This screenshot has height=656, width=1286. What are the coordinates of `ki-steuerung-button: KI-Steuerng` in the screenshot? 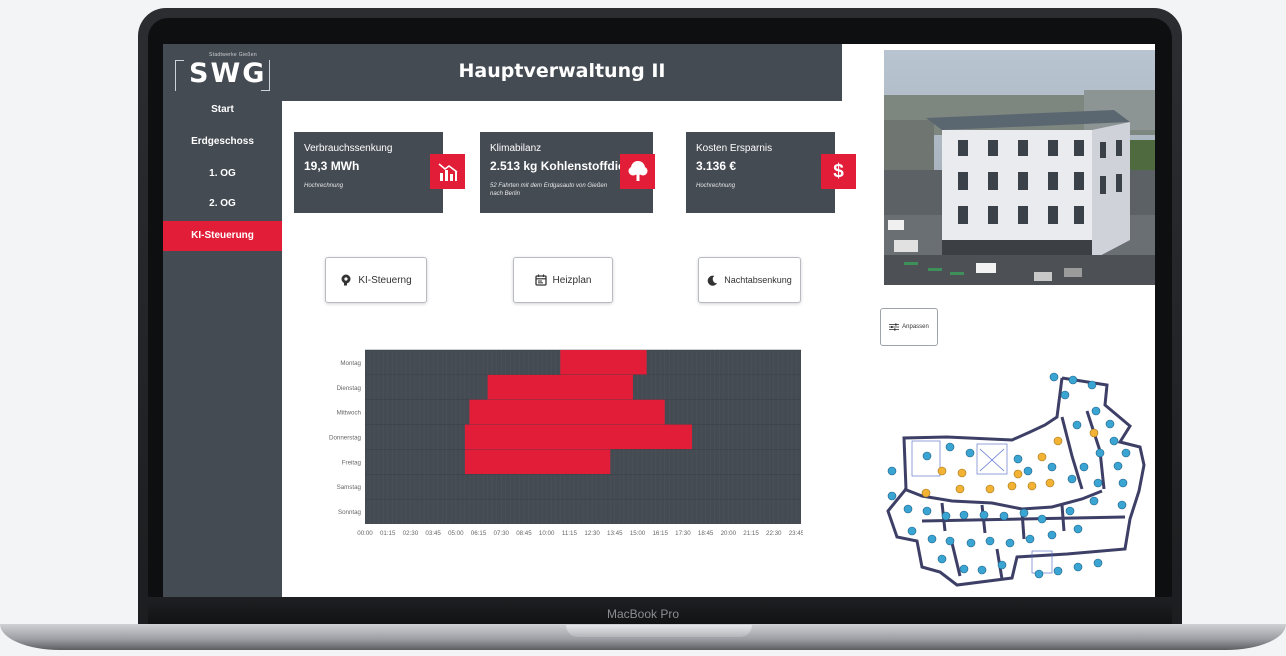 It's located at (376, 280).